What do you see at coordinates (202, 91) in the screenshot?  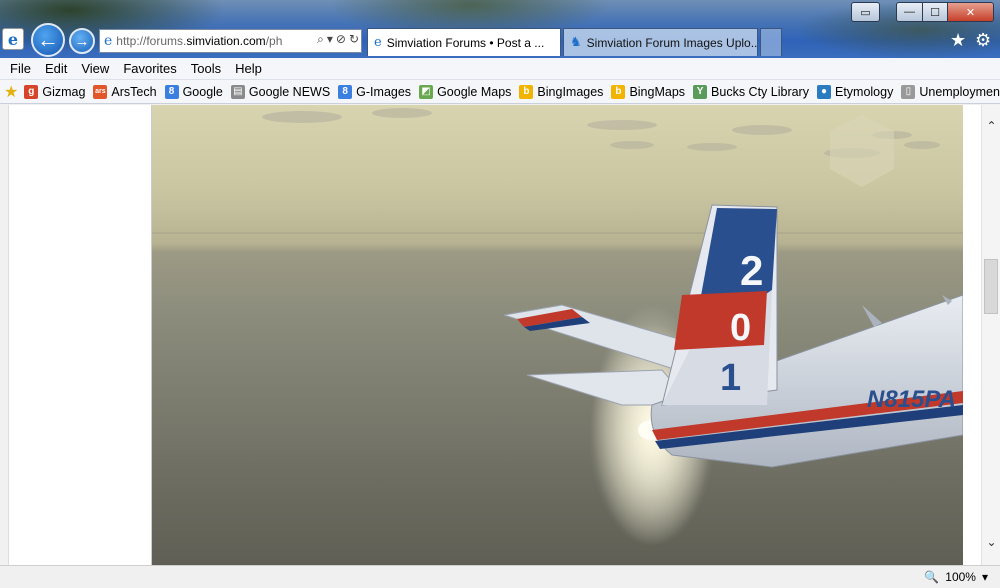 I see `favorite-label: Google` at bounding box center [202, 91].